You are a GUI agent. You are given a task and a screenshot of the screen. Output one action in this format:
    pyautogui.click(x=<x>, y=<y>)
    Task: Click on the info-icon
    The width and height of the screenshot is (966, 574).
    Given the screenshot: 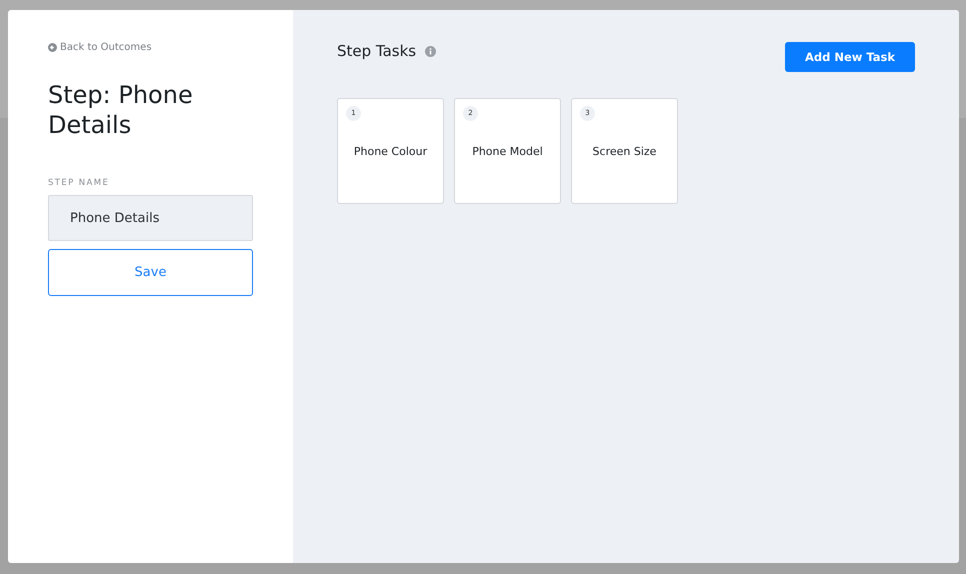 What is the action you would take?
    pyautogui.click(x=430, y=51)
    